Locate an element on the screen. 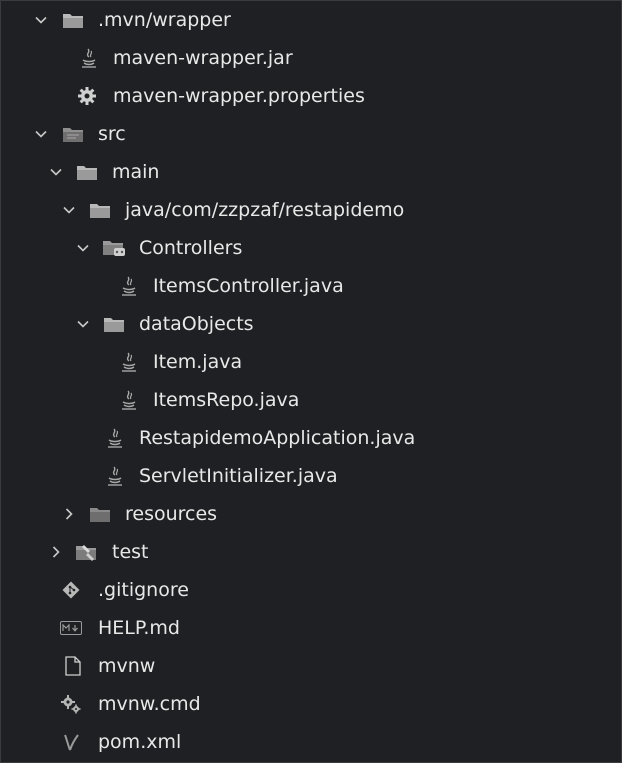 Image resolution: width=622 pixels, height=763 pixels. tree-item-servletinitializer-java: ServletInitializer.java is located at coordinates (311, 476).